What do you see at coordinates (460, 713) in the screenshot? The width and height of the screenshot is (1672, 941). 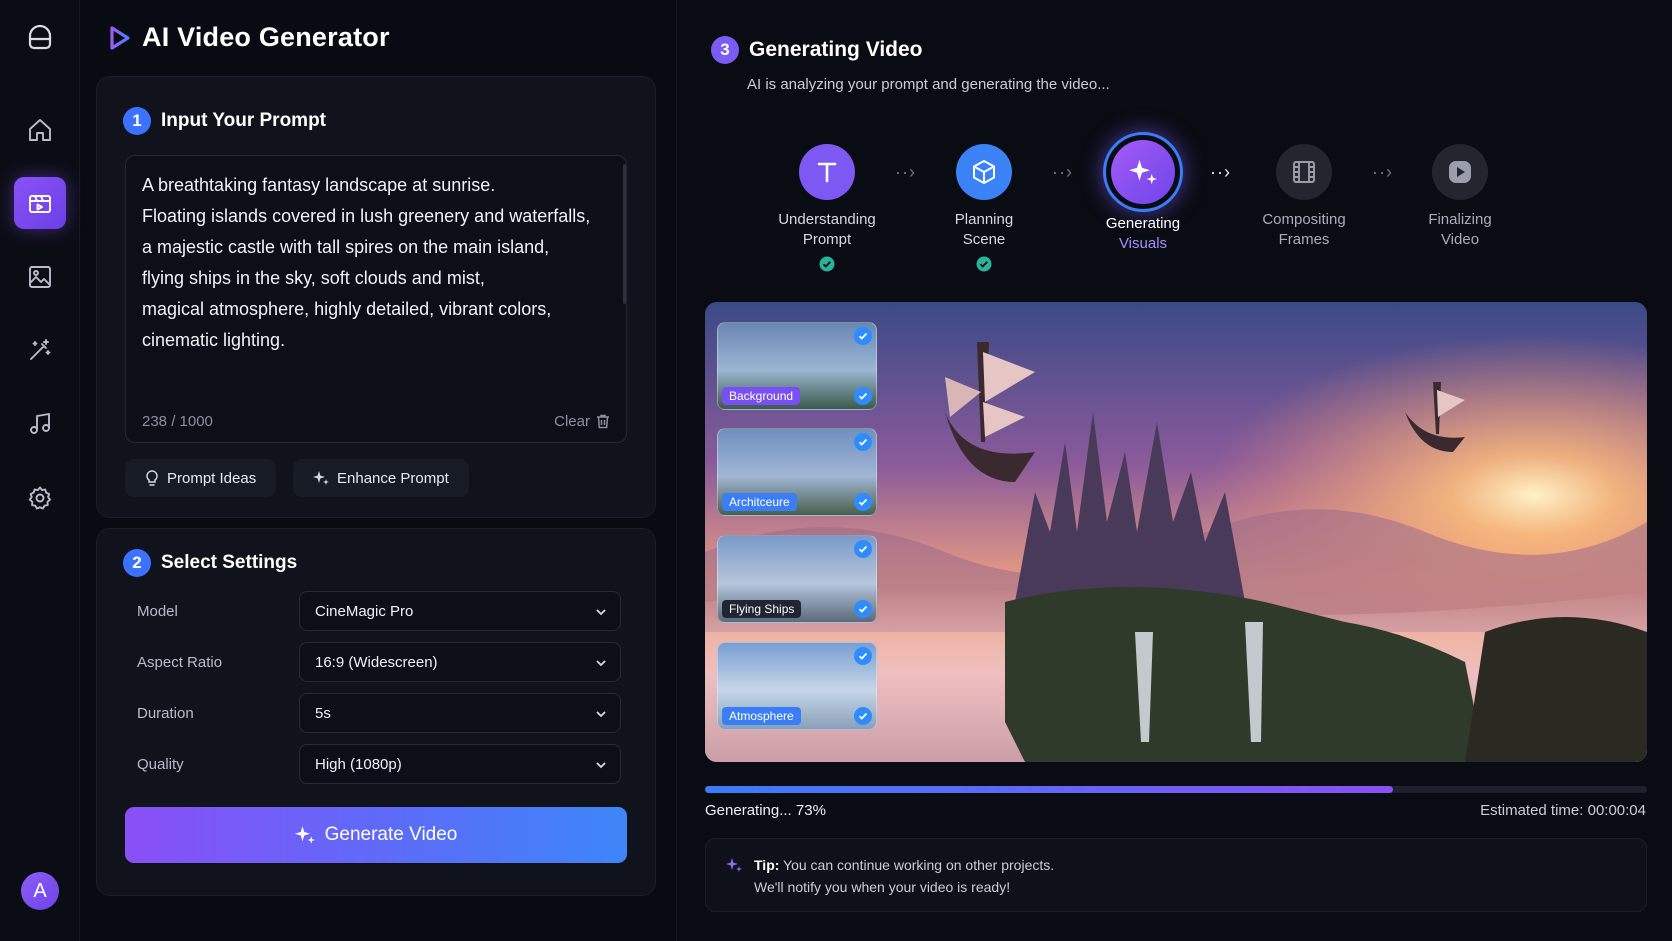 I see `duration-select: 5s` at bounding box center [460, 713].